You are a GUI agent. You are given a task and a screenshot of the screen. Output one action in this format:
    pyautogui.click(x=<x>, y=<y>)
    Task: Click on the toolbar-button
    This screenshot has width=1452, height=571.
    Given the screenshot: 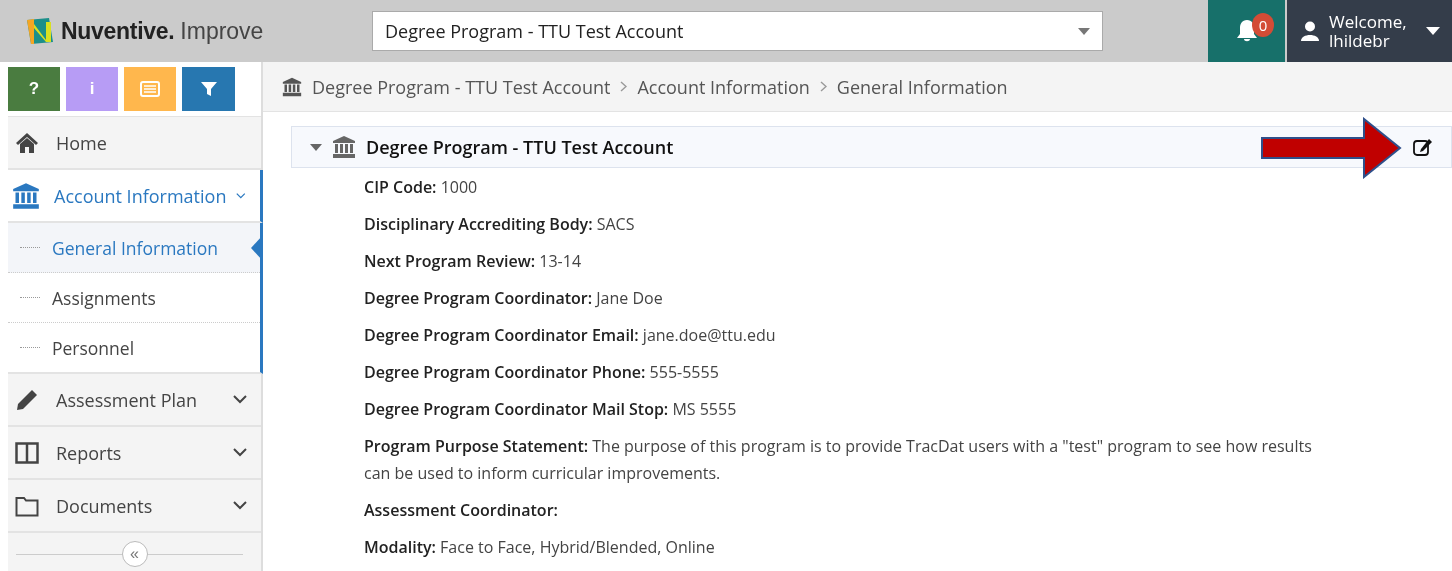 What is the action you would take?
    pyautogui.click(x=208, y=89)
    